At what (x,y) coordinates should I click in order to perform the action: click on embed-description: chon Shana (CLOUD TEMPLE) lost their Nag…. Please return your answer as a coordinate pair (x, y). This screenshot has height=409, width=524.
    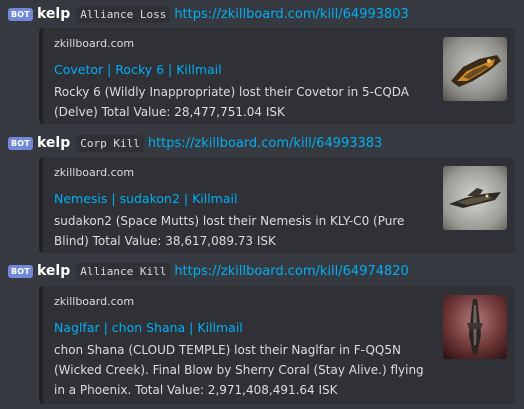
    Looking at the image, I should click on (239, 370).